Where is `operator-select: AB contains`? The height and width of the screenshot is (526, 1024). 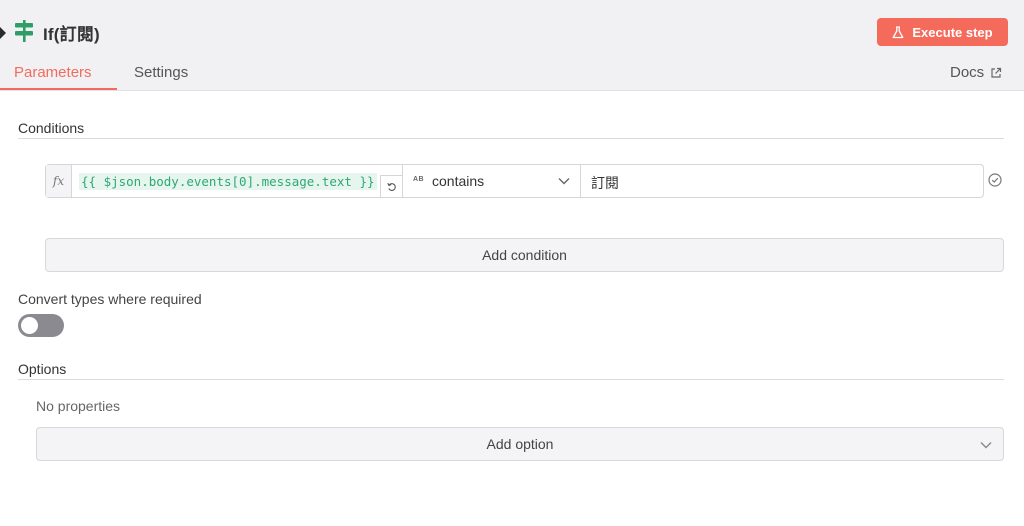 operator-select: AB contains is located at coordinates (492, 181).